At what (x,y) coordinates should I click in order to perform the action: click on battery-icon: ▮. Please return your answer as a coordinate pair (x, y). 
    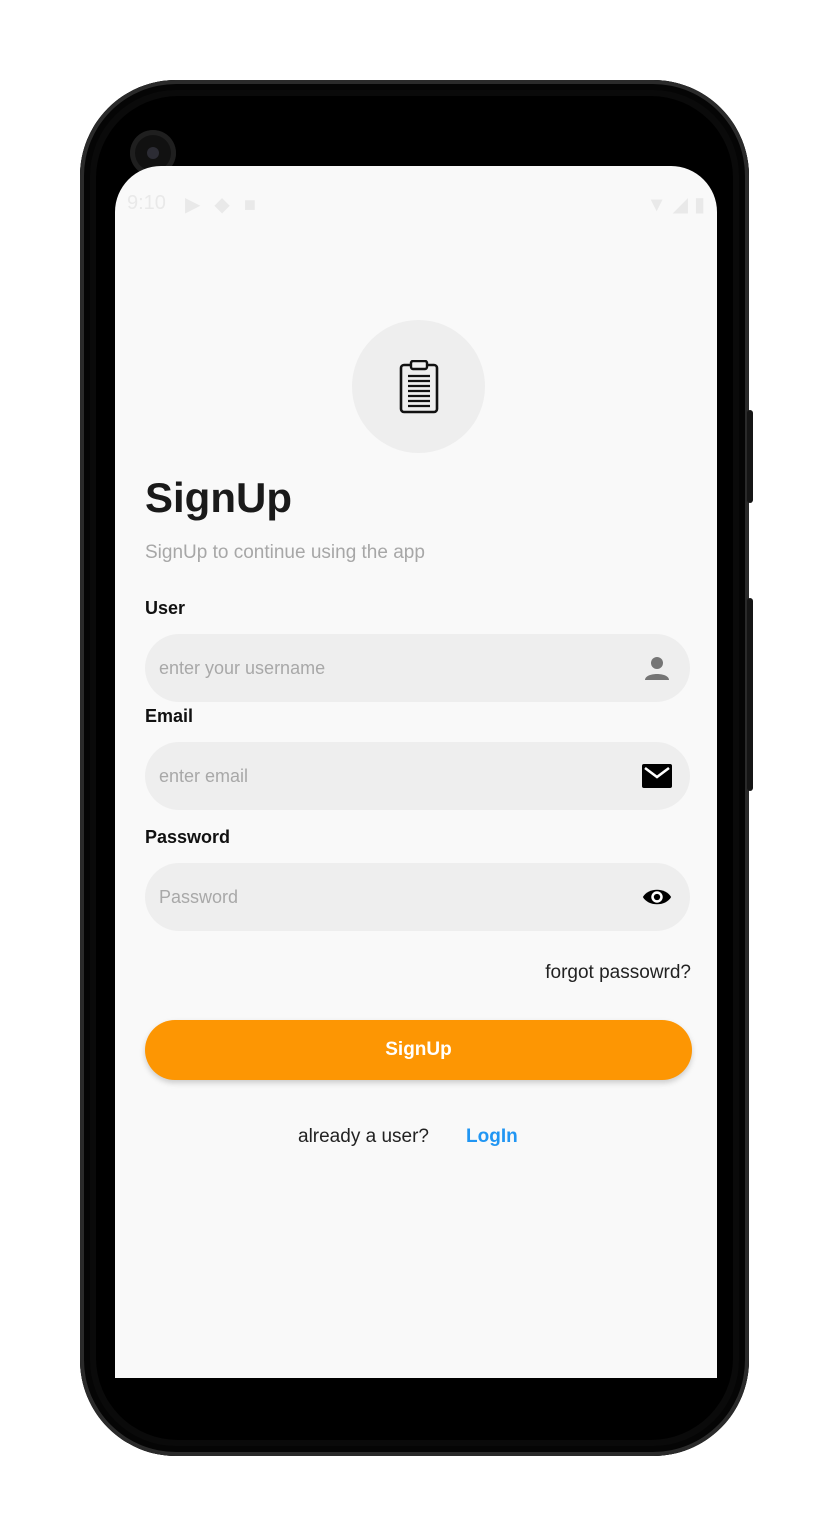
    Looking at the image, I should click on (702, 205).